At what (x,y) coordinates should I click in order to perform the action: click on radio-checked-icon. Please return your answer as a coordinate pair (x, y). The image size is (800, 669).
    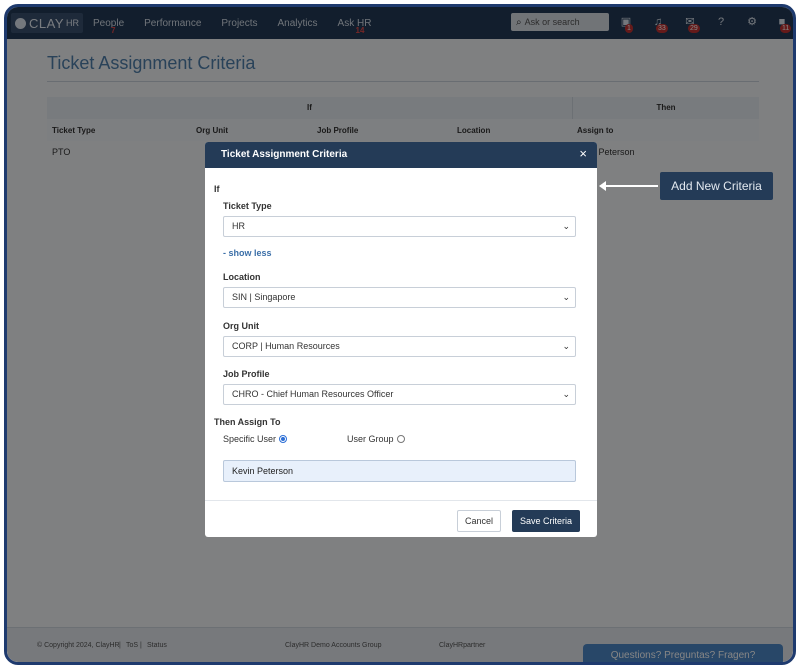
    Looking at the image, I should click on (283, 439).